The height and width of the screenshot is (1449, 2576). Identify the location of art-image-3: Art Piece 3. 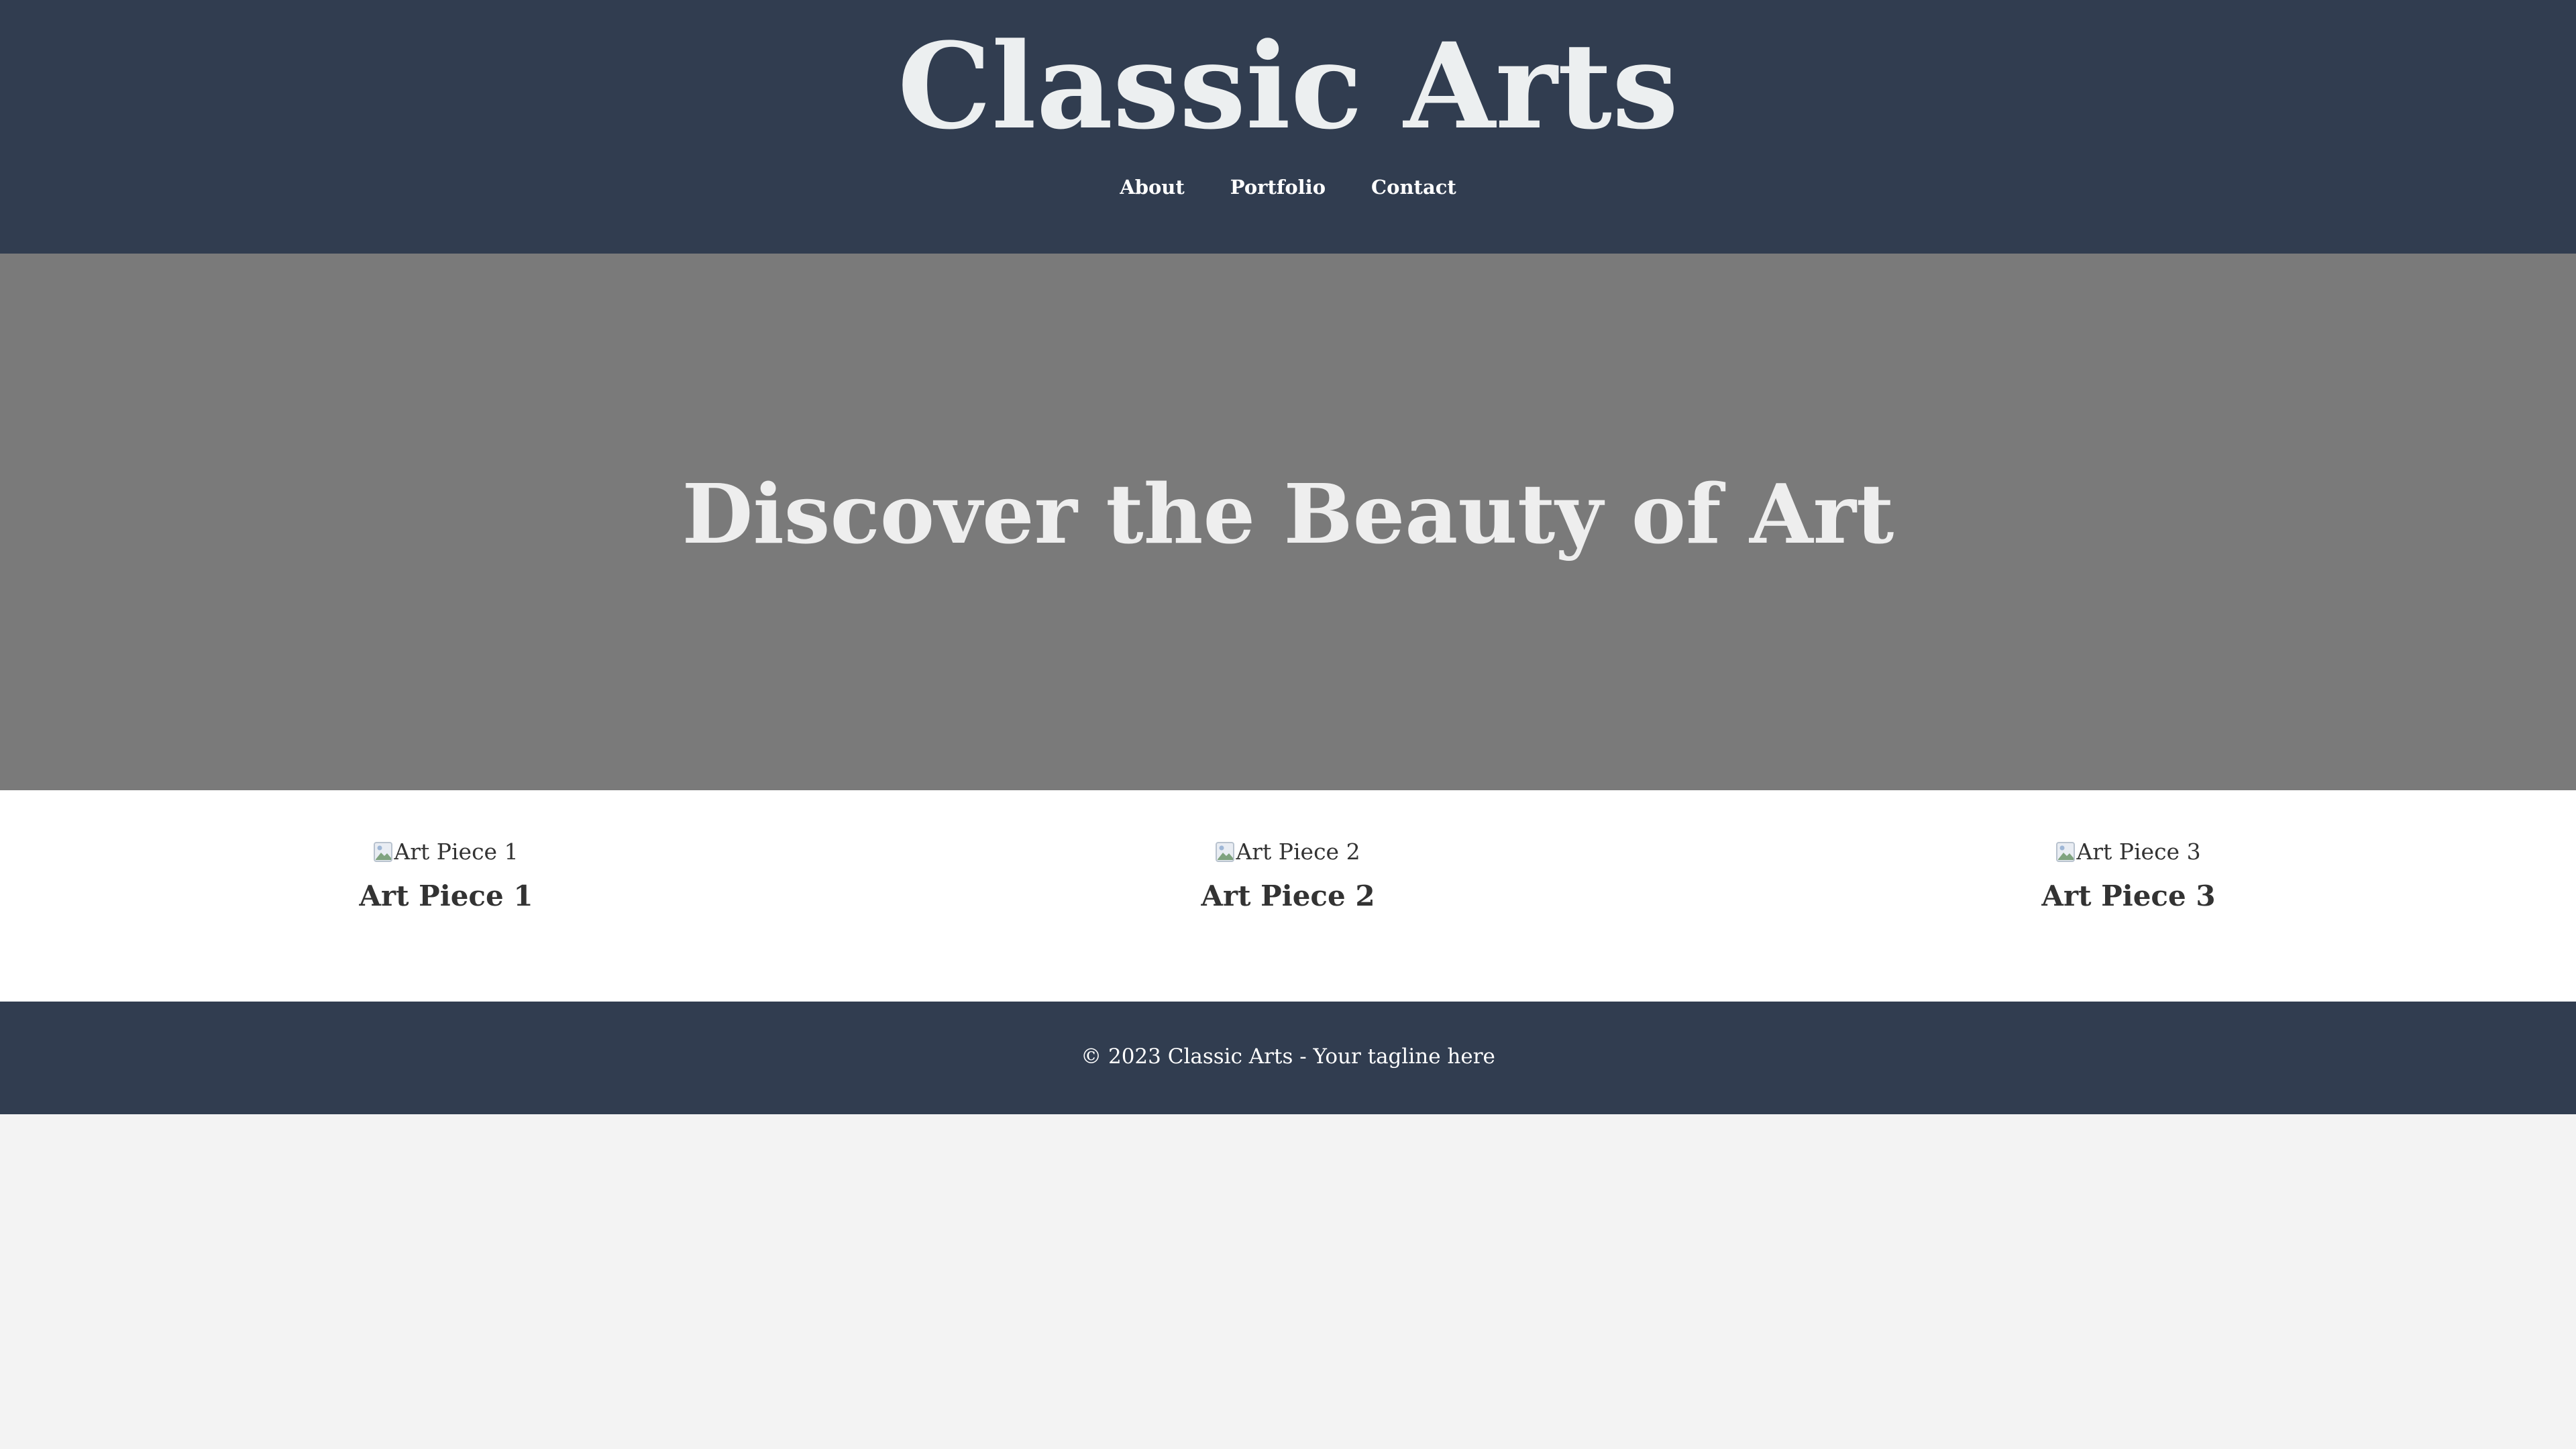
(2128, 852).